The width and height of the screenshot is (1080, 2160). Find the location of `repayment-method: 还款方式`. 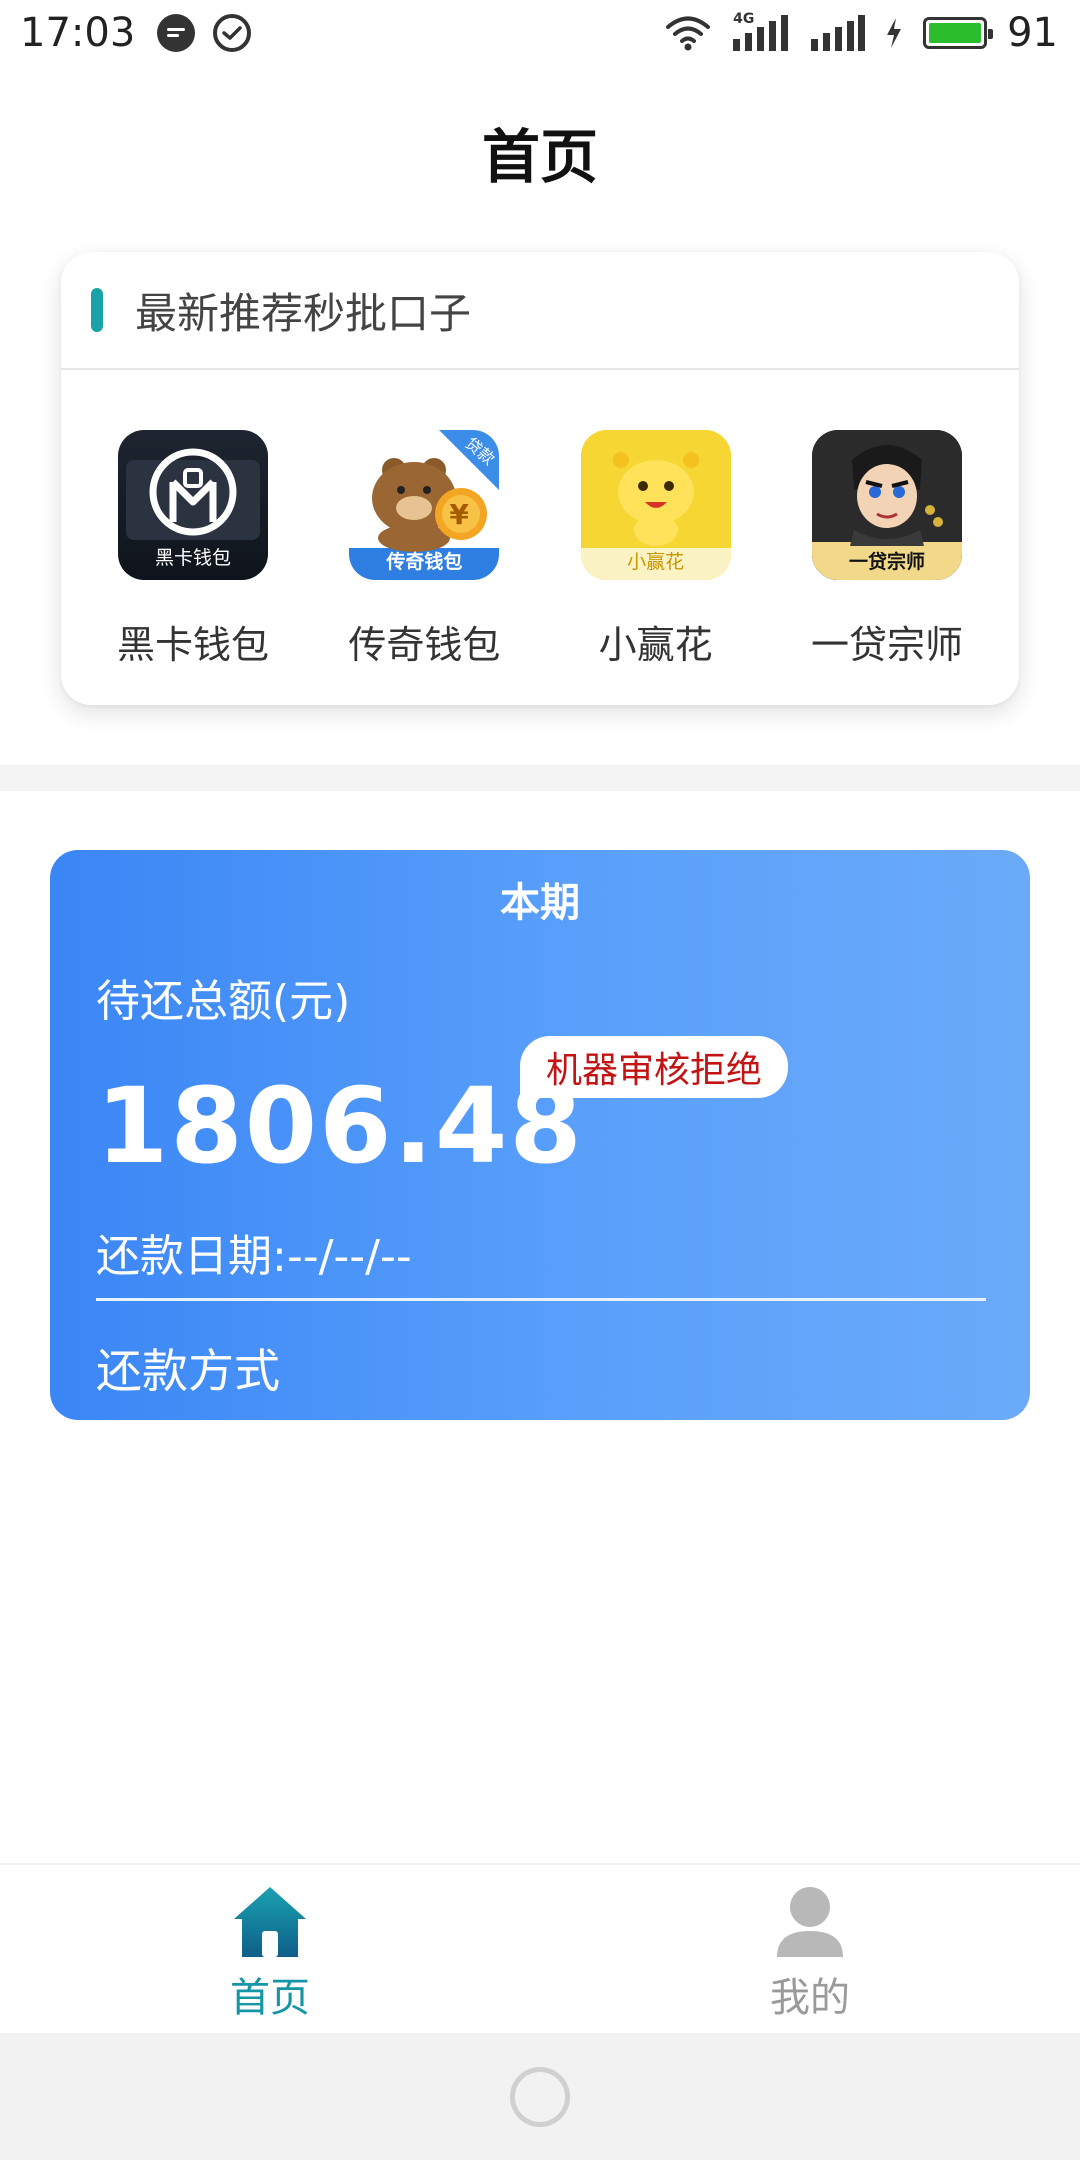

repayment-method: 还款方式 is located at coordinates (188, 1368).